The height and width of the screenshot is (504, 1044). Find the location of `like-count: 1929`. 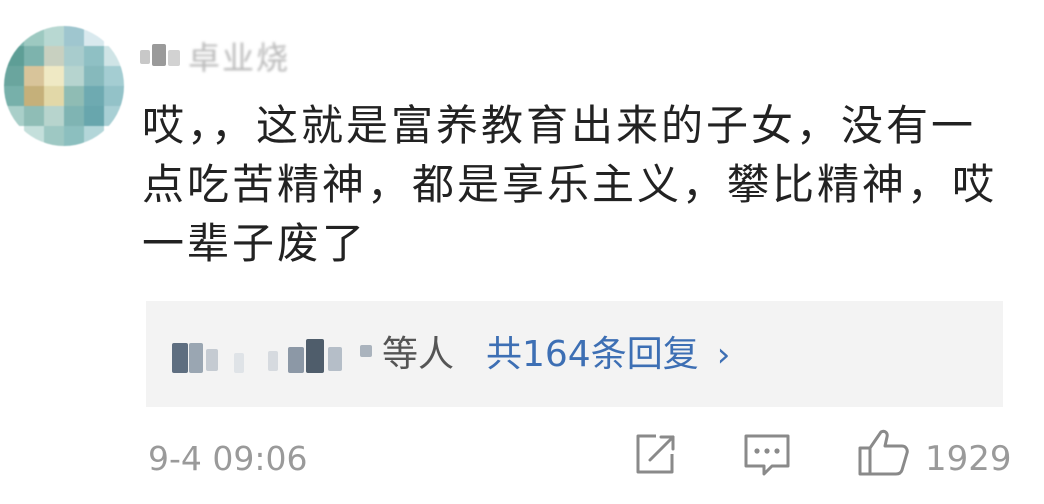

like-count: 1929 is located at coordinates (968, 459).